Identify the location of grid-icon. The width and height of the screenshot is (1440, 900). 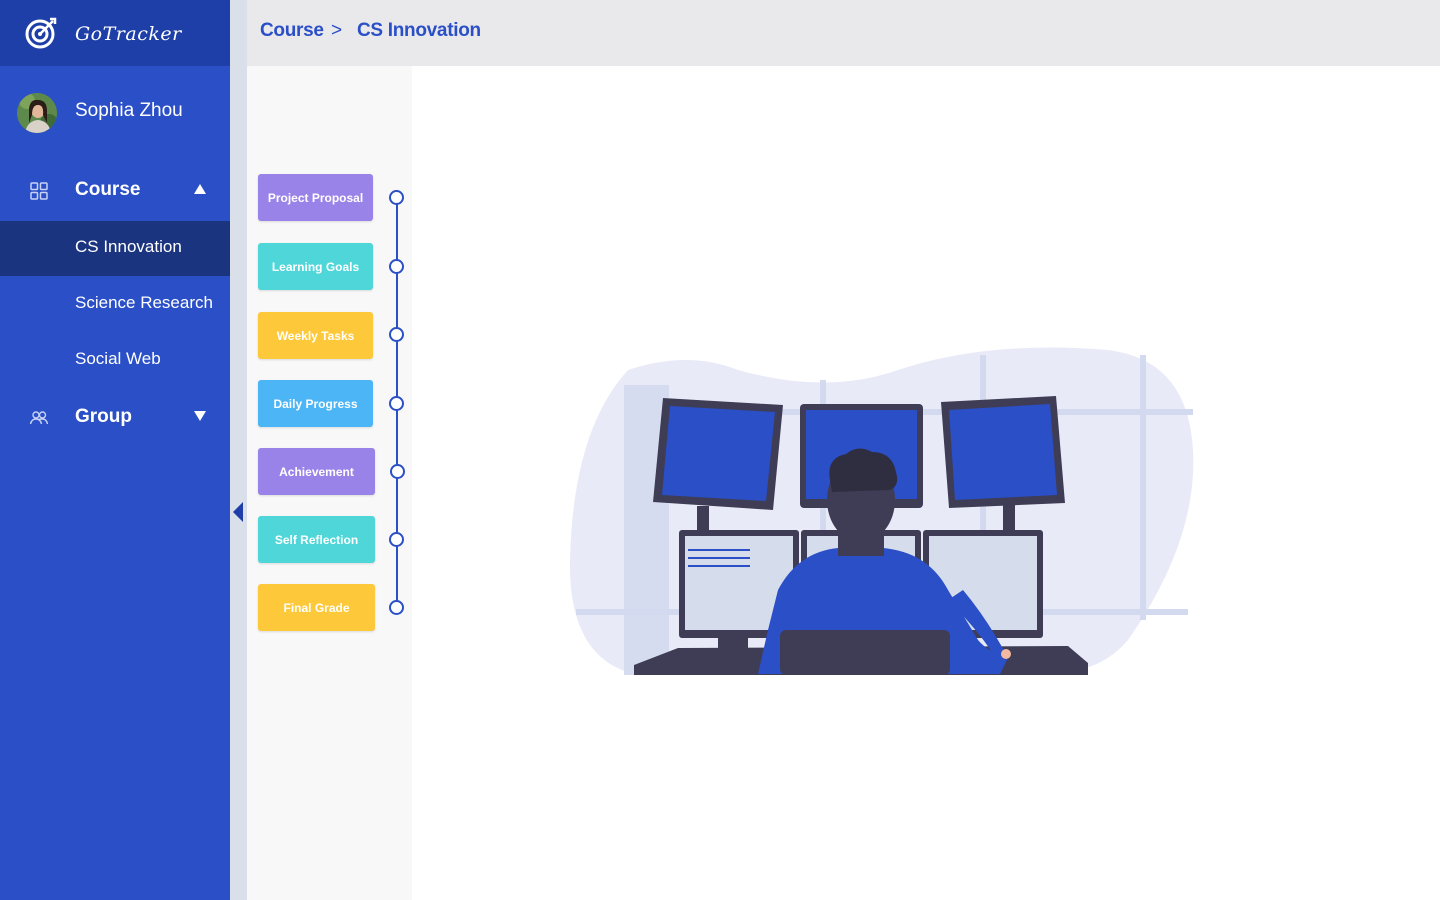
(39, 191).